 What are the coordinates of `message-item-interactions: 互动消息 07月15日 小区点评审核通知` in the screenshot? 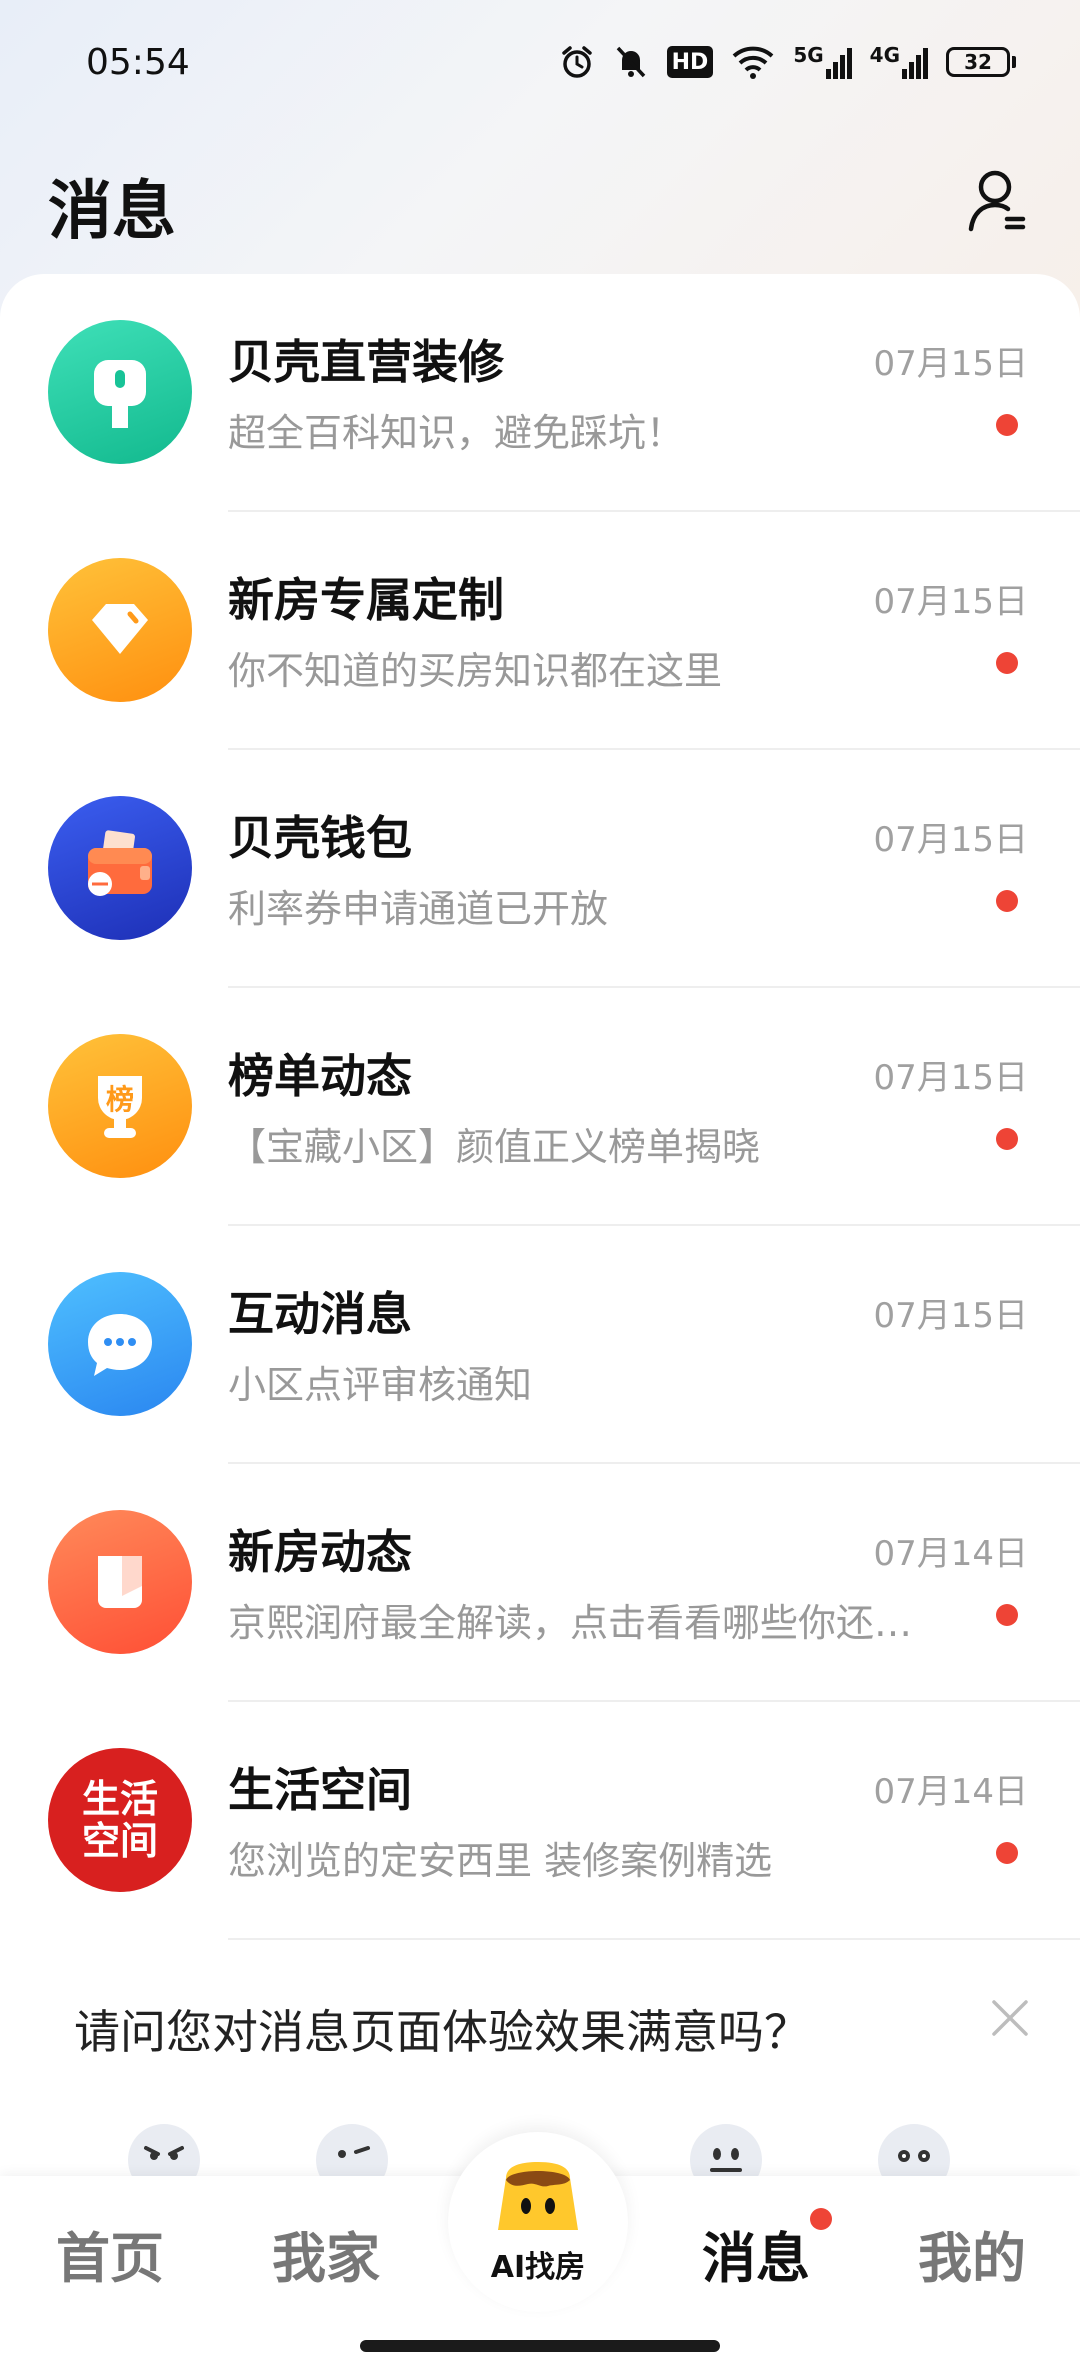 It's located at (540, 1345).